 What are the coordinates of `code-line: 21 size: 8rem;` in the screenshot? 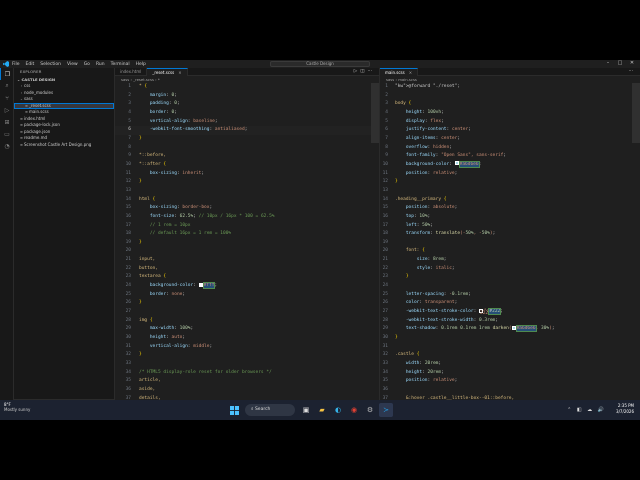 It's located at (510, 260).